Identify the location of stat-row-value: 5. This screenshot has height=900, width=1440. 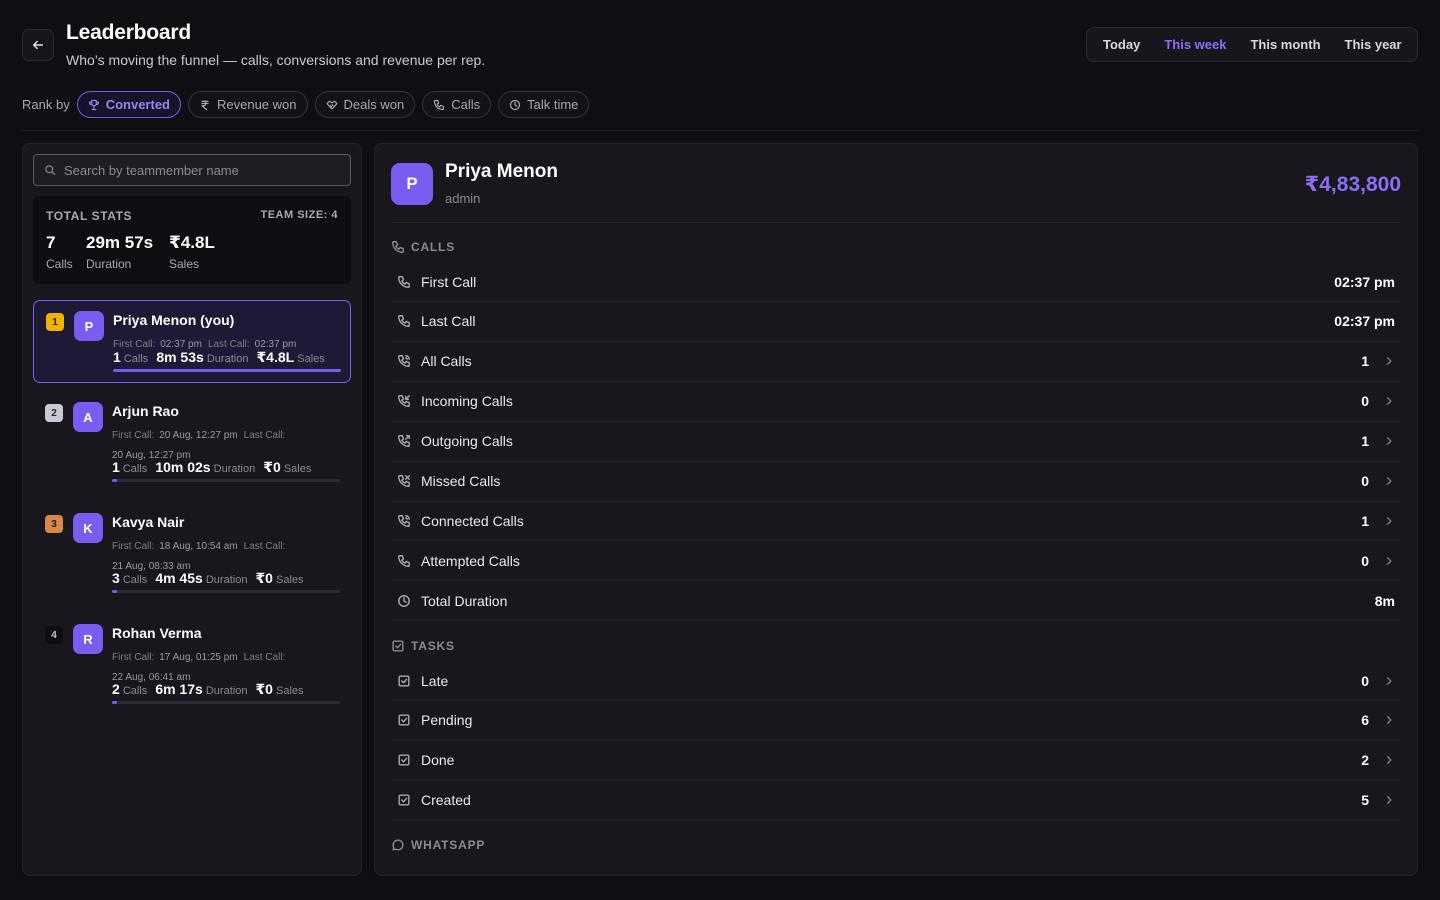
(1365, 800).